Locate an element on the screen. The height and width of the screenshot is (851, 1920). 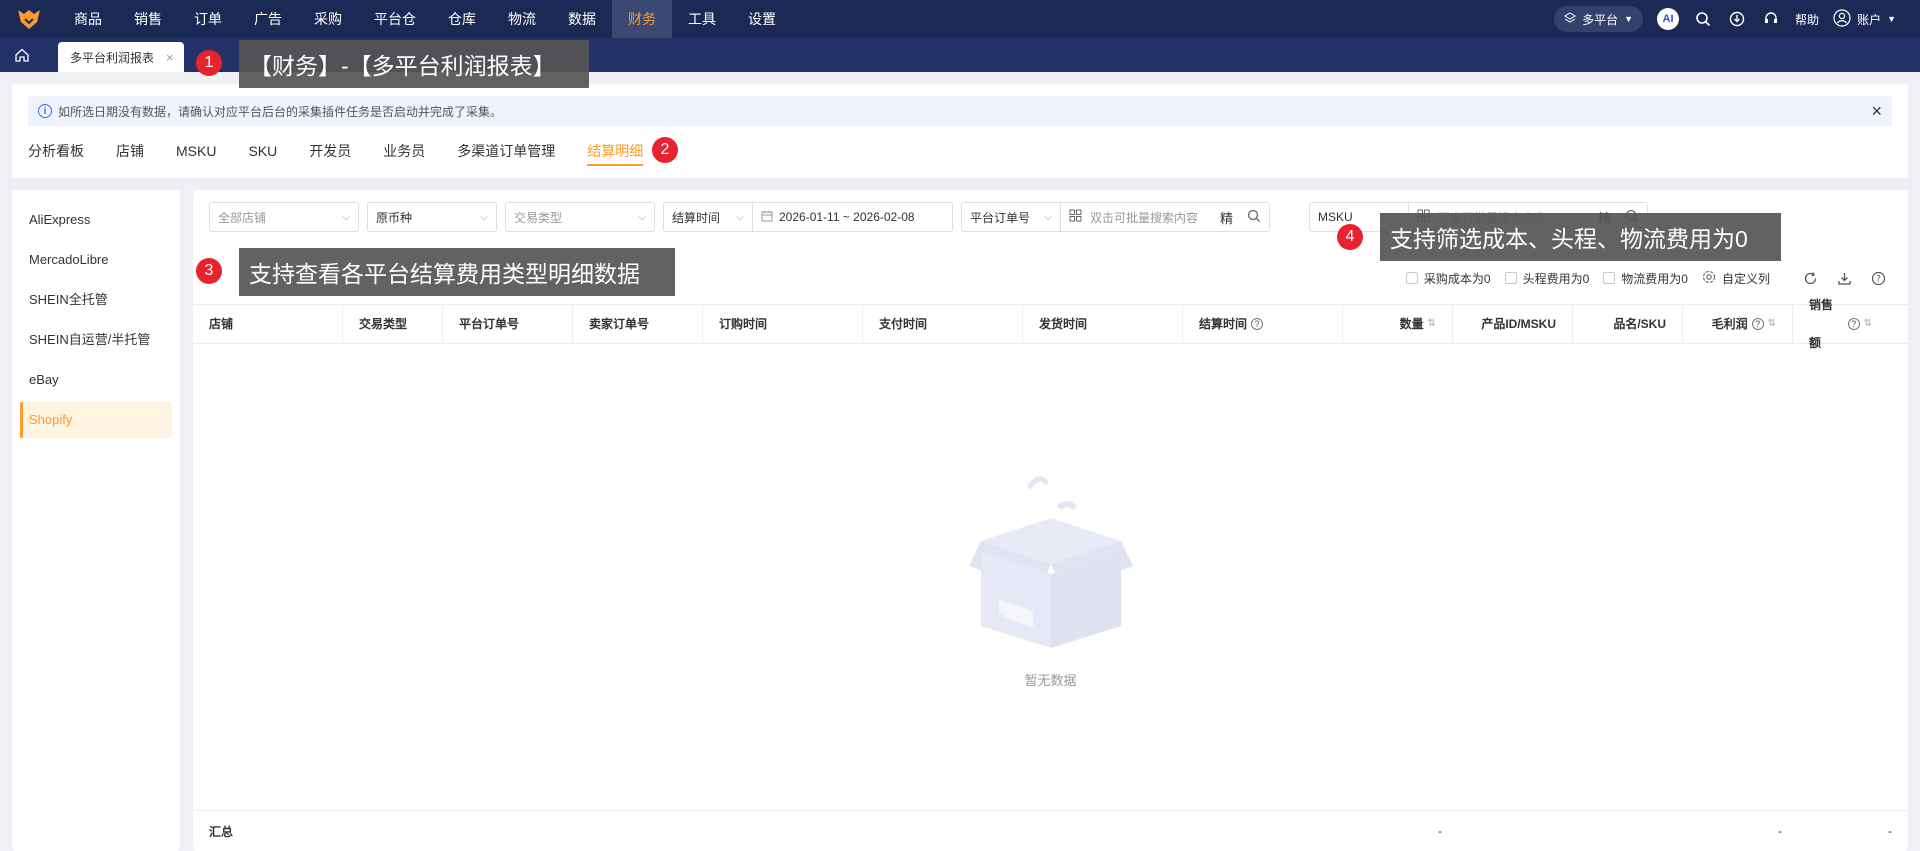
home-icon is located at coordinates (22, 55).